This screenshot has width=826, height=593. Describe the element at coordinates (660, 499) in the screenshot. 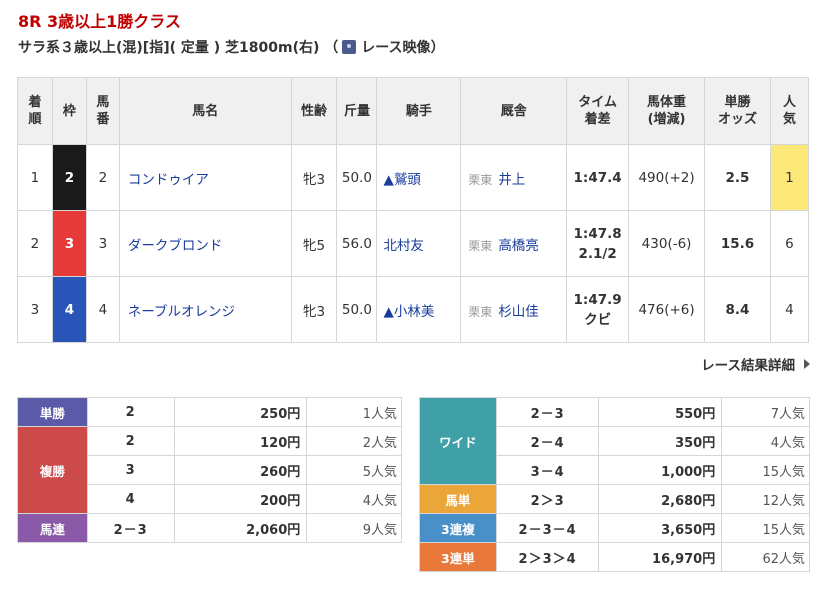

I see `payout-amount: 2,680円` at that location.